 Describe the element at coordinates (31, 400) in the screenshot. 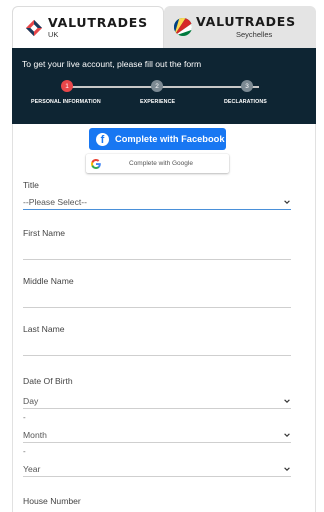

I see `dob-day-value: Day` at that location.